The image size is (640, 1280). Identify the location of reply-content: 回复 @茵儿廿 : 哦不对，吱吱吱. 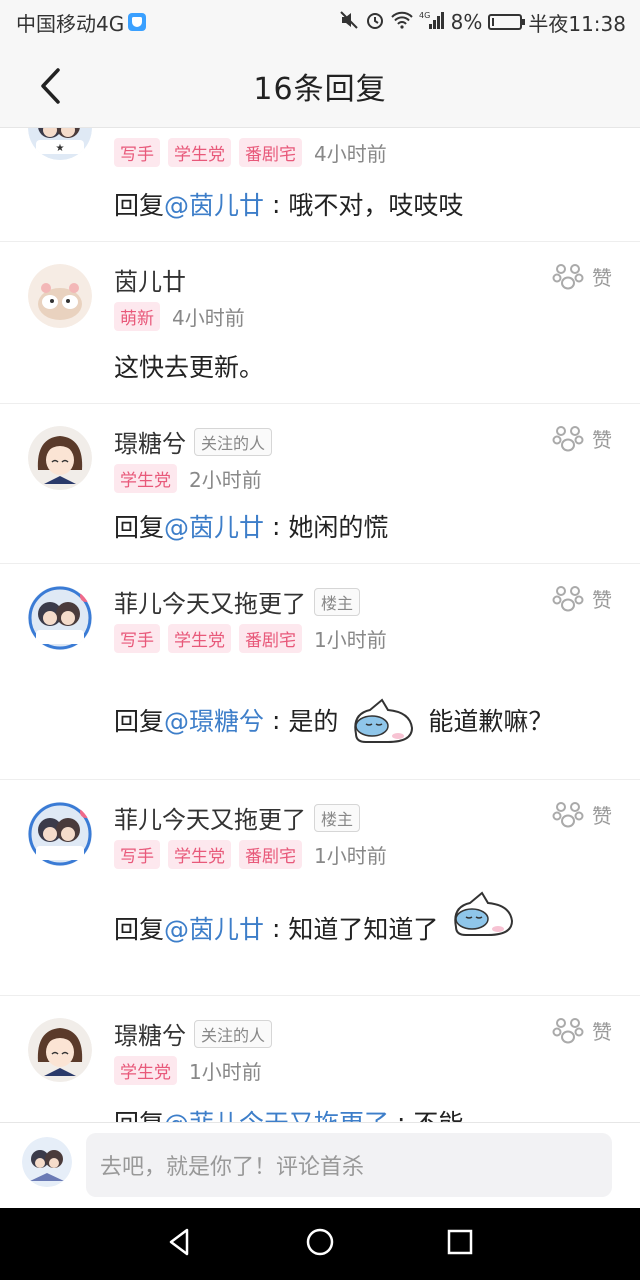
(288, 204).